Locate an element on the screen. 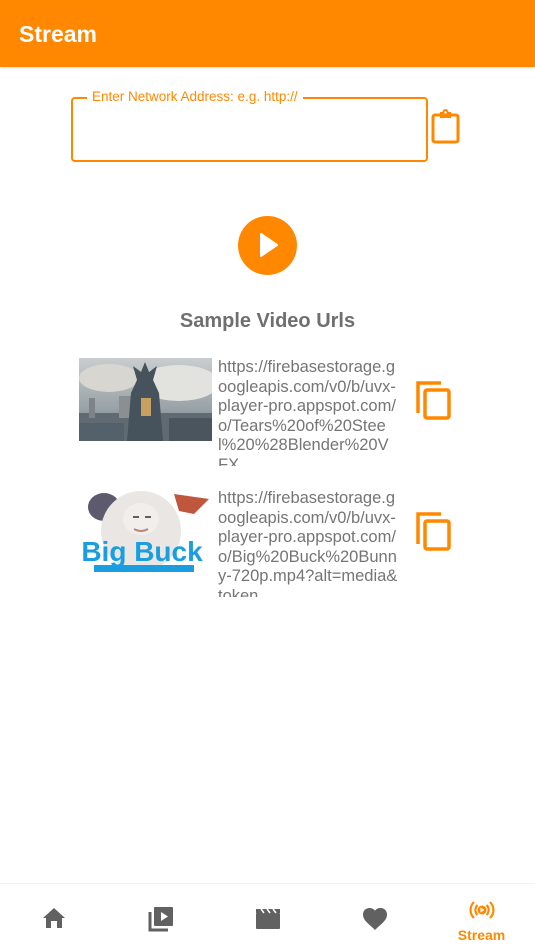 The width and height of the screenshot is (535, 952). bottom-navigation: Stream is located at coordinates (267, 917).